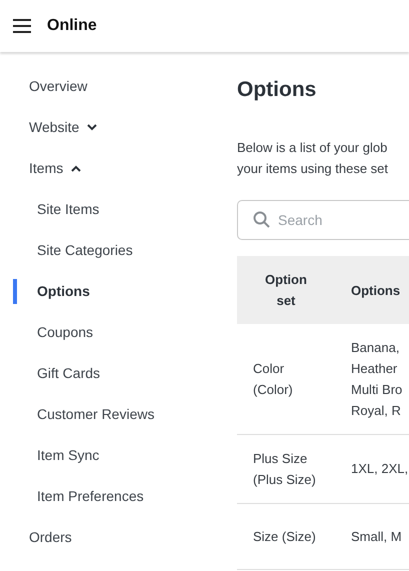 This screenshot has width=409, height=571. Describe the element at coordinates (85, 250) in the screenshot. I see `nav-item: Site Categories` at that location.